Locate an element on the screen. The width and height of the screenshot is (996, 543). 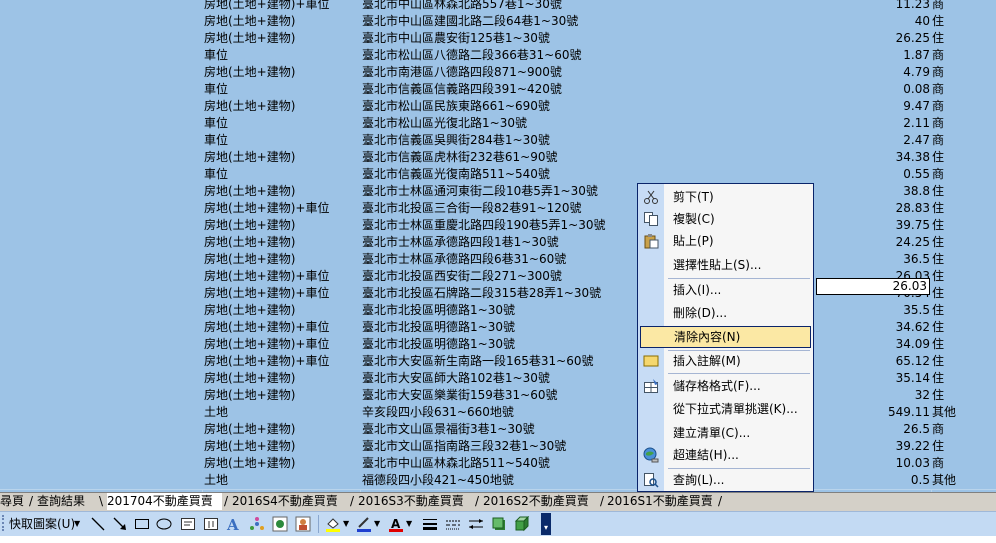
cell-area: 11.23 is located at coordinates (855, 6).